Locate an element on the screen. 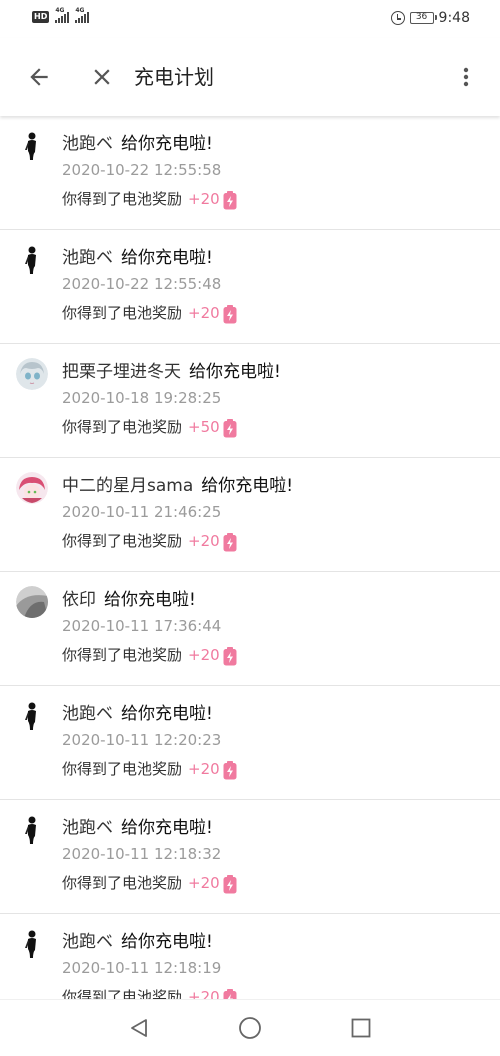  page-title: 充电计划 is located at coordinates (174, 77).